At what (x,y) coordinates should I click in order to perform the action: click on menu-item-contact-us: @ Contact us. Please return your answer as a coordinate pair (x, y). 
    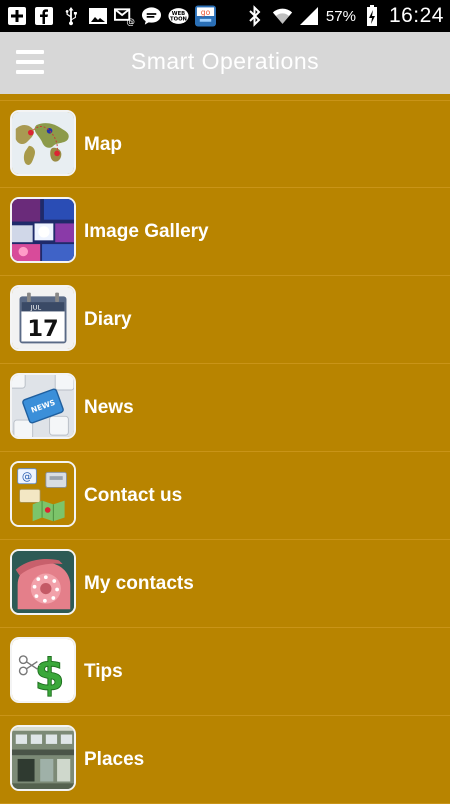
    Looking at the image, I should click on (225, 496).